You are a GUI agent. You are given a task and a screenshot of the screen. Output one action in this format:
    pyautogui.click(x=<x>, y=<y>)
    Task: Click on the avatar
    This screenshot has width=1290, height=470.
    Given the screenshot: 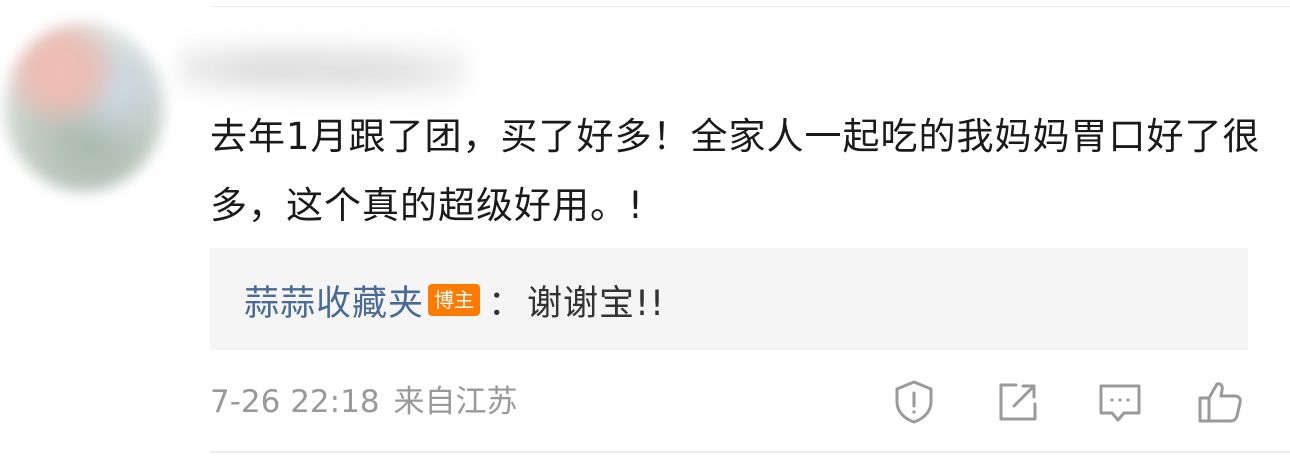 What is the action you would take?
    pyautogui.click(x=84, y=107)
    